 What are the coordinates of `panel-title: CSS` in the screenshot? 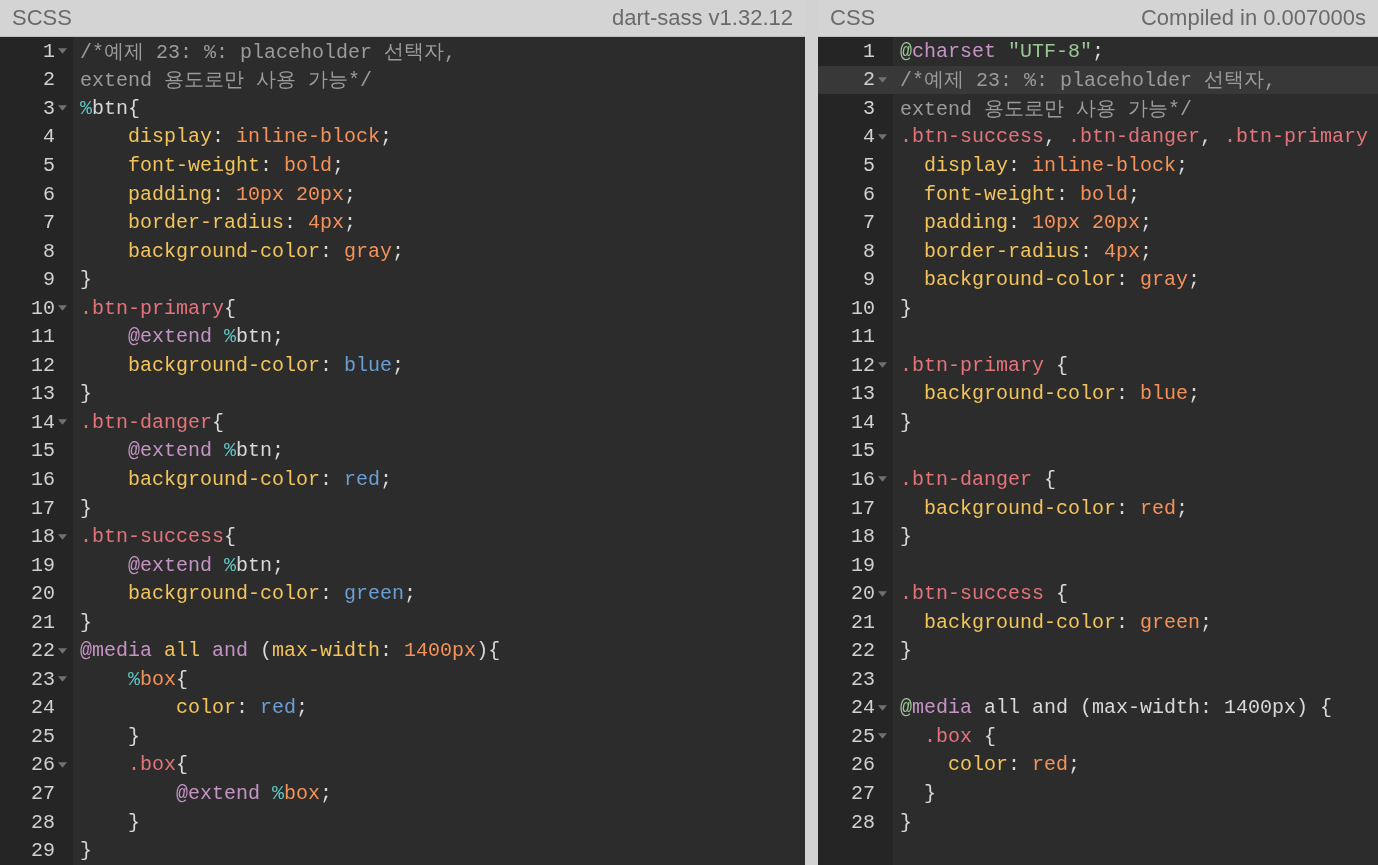 It's located at (853, 18).